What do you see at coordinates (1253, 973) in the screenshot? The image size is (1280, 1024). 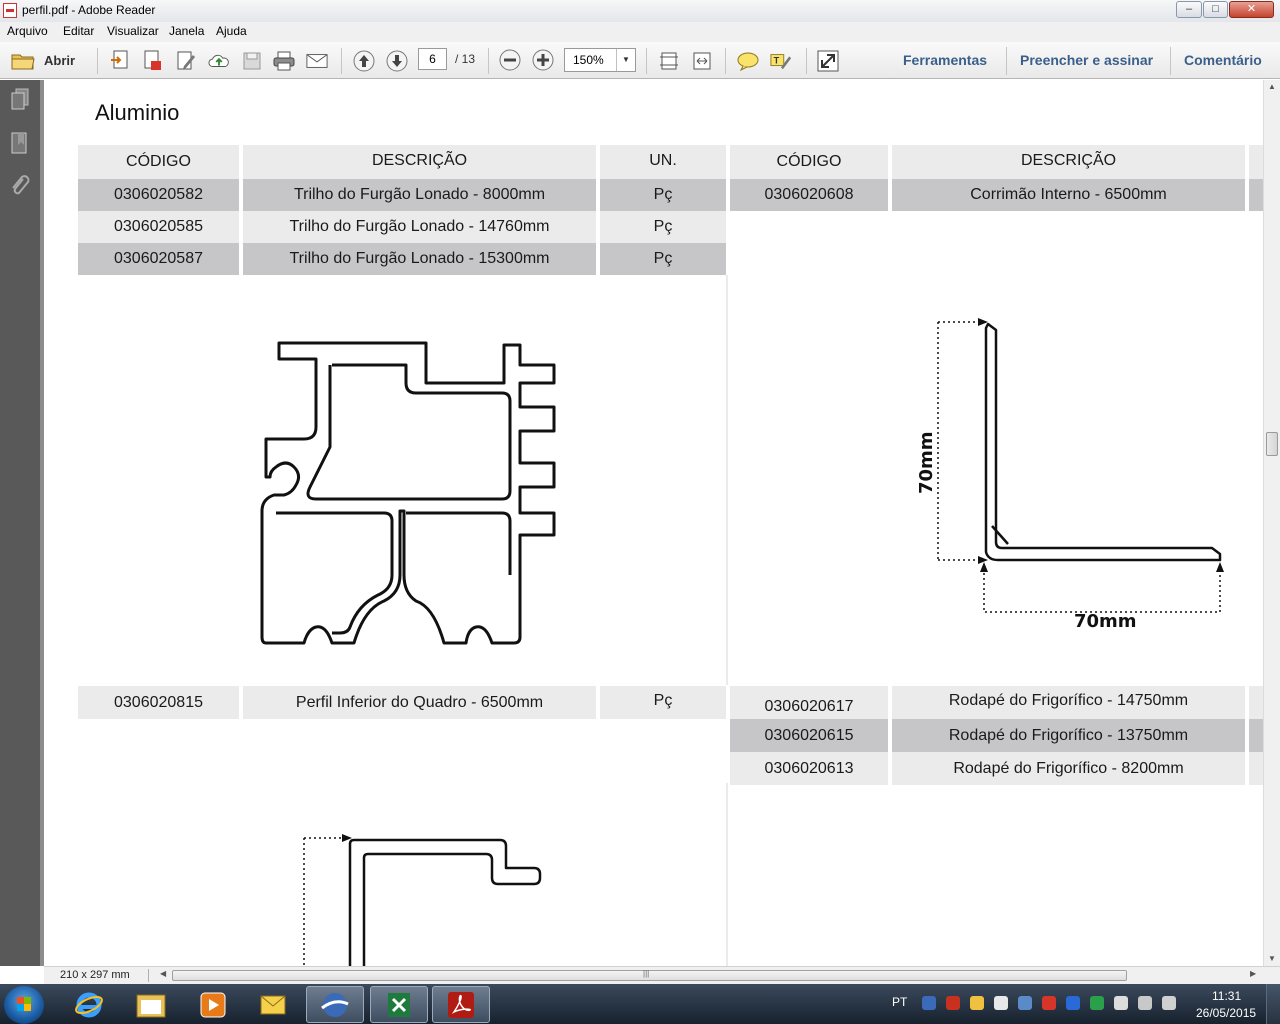 I see `scroll-right-icon: ▶` at bounding box center [1253, 973].